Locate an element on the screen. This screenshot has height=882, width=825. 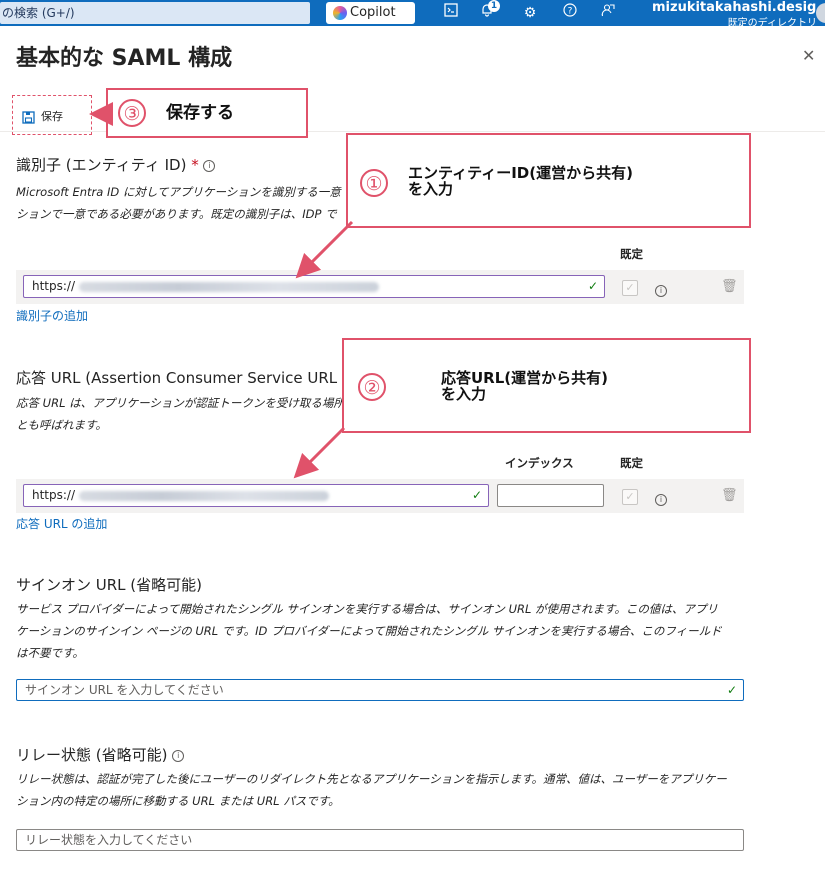
relay-desc-line2: ション内の特定の場所に移動する URL または URL パスです。 is located at coordinates (178, 801).